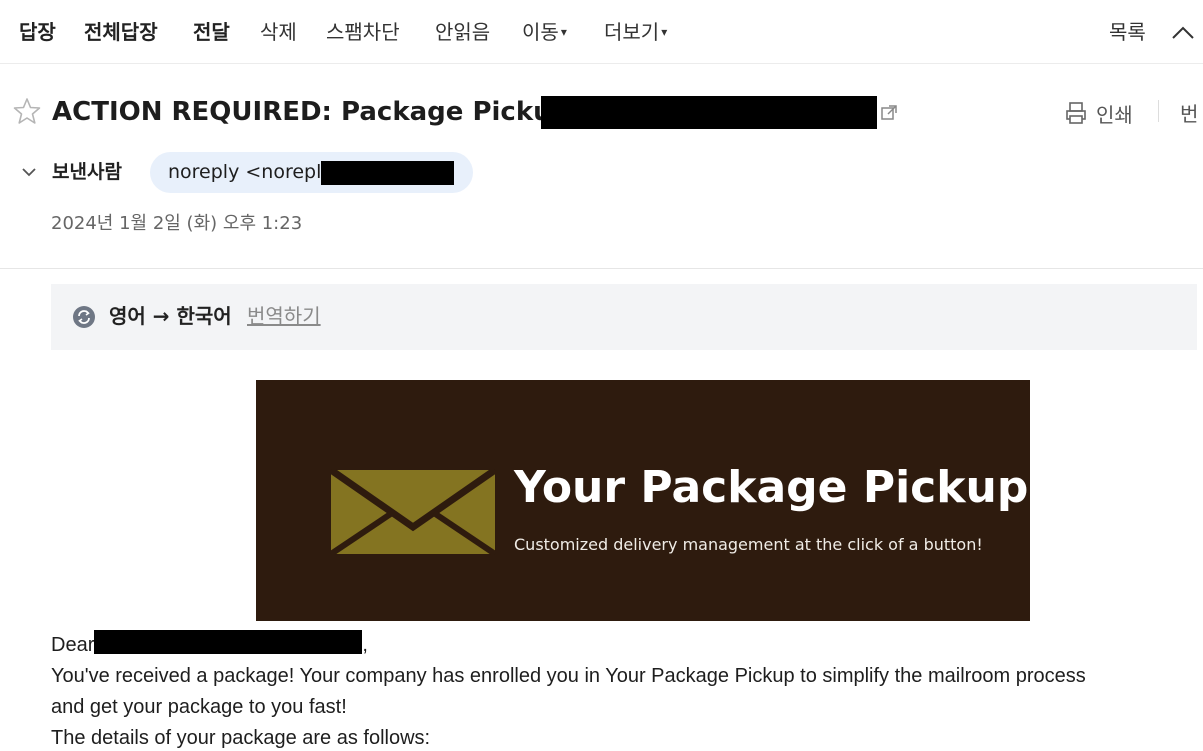 Image resolution: width=1203 pixels, height=751 pixels. What do you see at coordinates (462, 32) in the screenshot?
I see `mark-unread-button: 안읽음` at bounding box center [462, 32].